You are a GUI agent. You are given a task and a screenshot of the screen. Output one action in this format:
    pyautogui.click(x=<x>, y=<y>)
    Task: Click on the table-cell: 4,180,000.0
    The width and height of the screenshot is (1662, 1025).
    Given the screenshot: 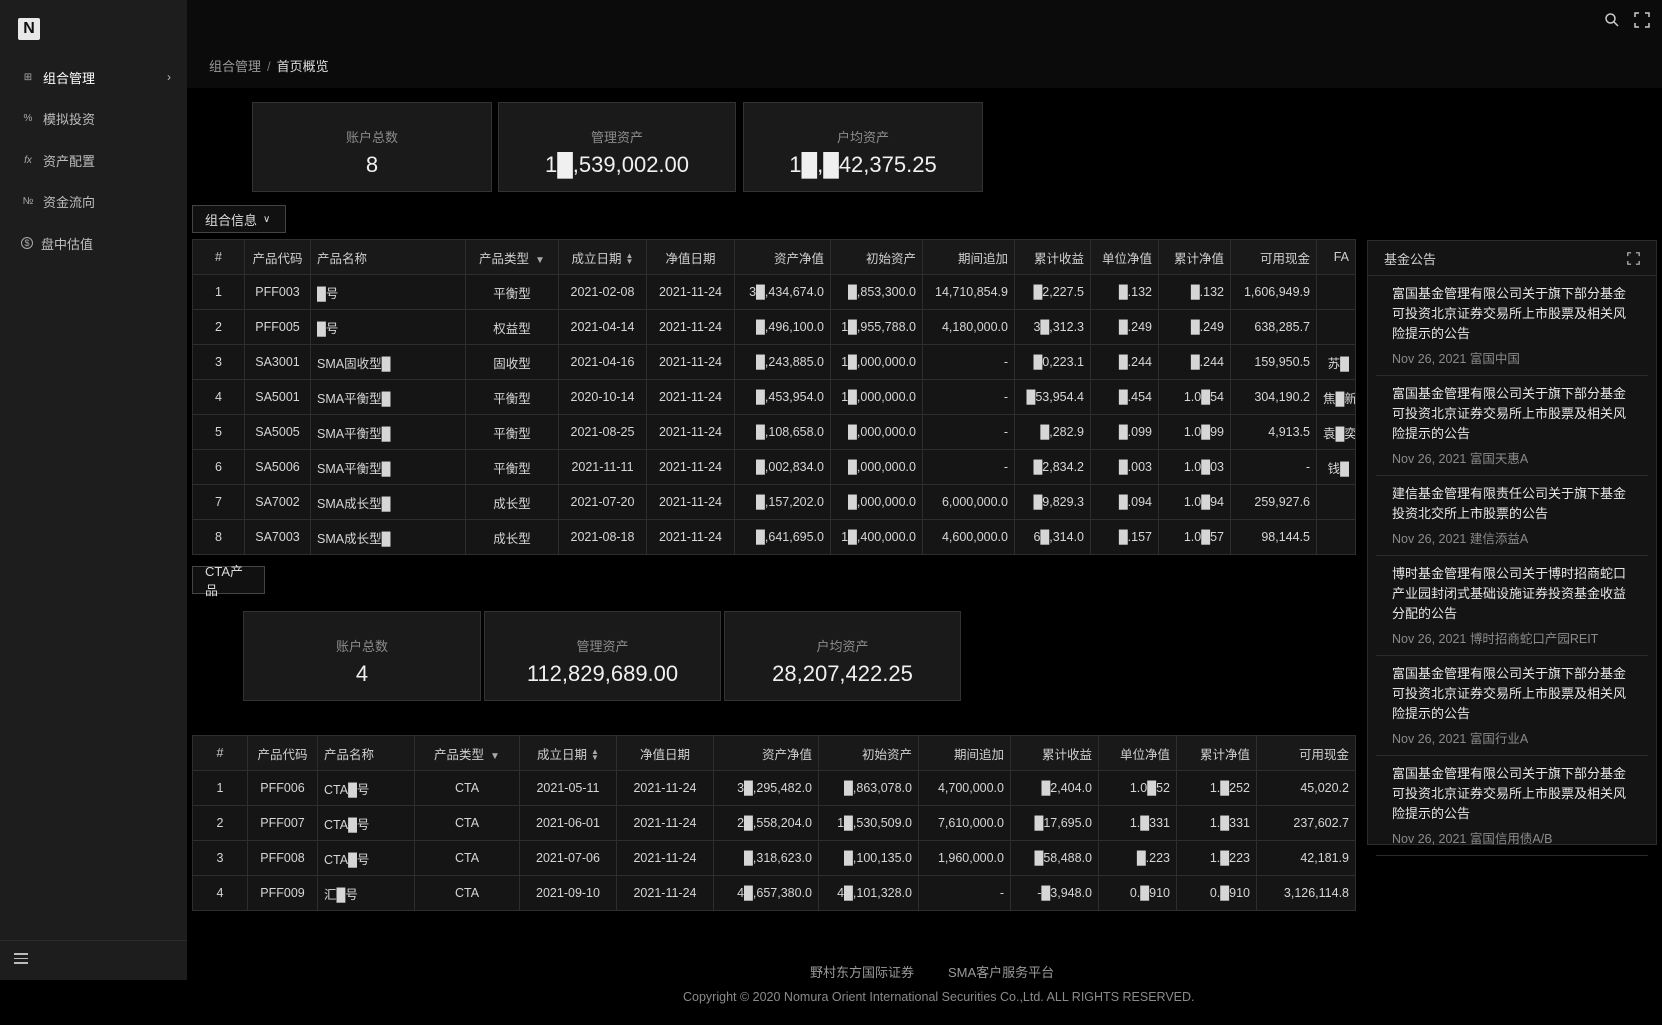 What is the action you would take?
    pyautogui.click(x=968, y=327)
    